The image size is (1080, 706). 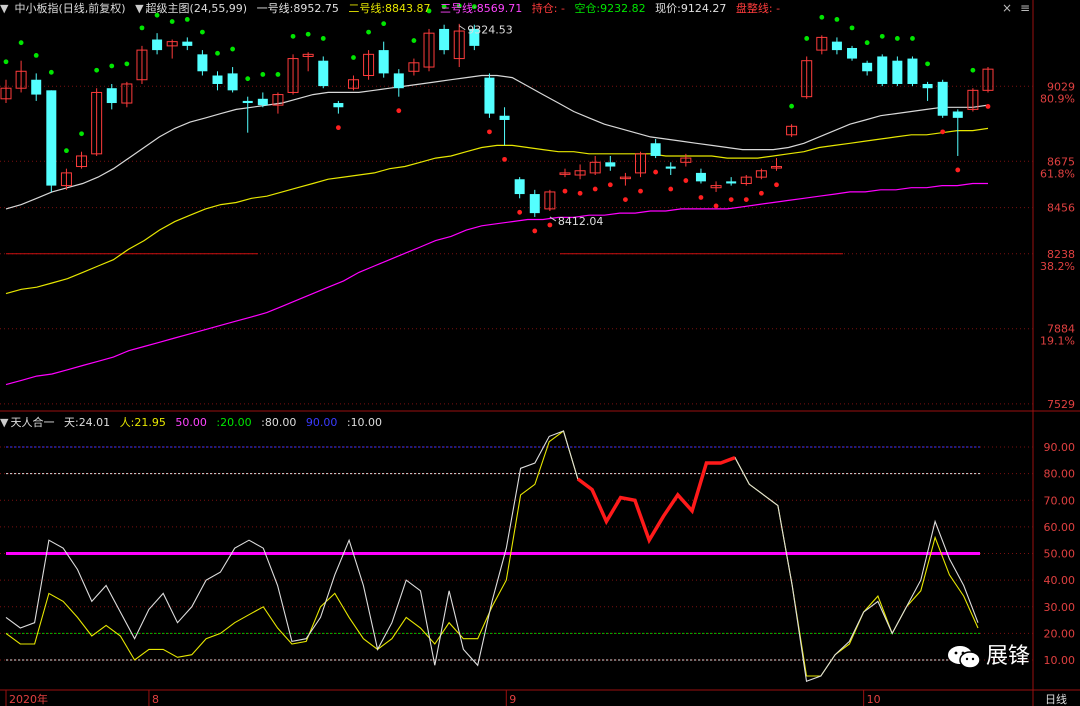 What do you see at coordinates (610, 8) in the screenshot?
I see `empty-readout: 空仓:9232.82` at bounding box center [610, 8].